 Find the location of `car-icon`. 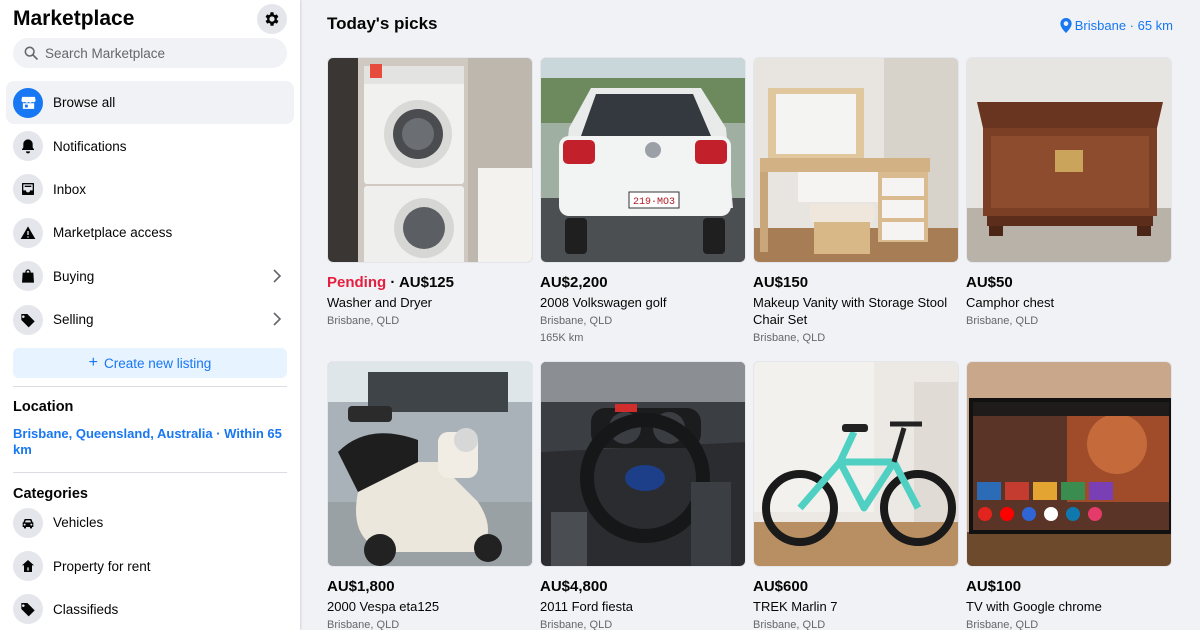

car-icon is located at coordinates (28, 522).